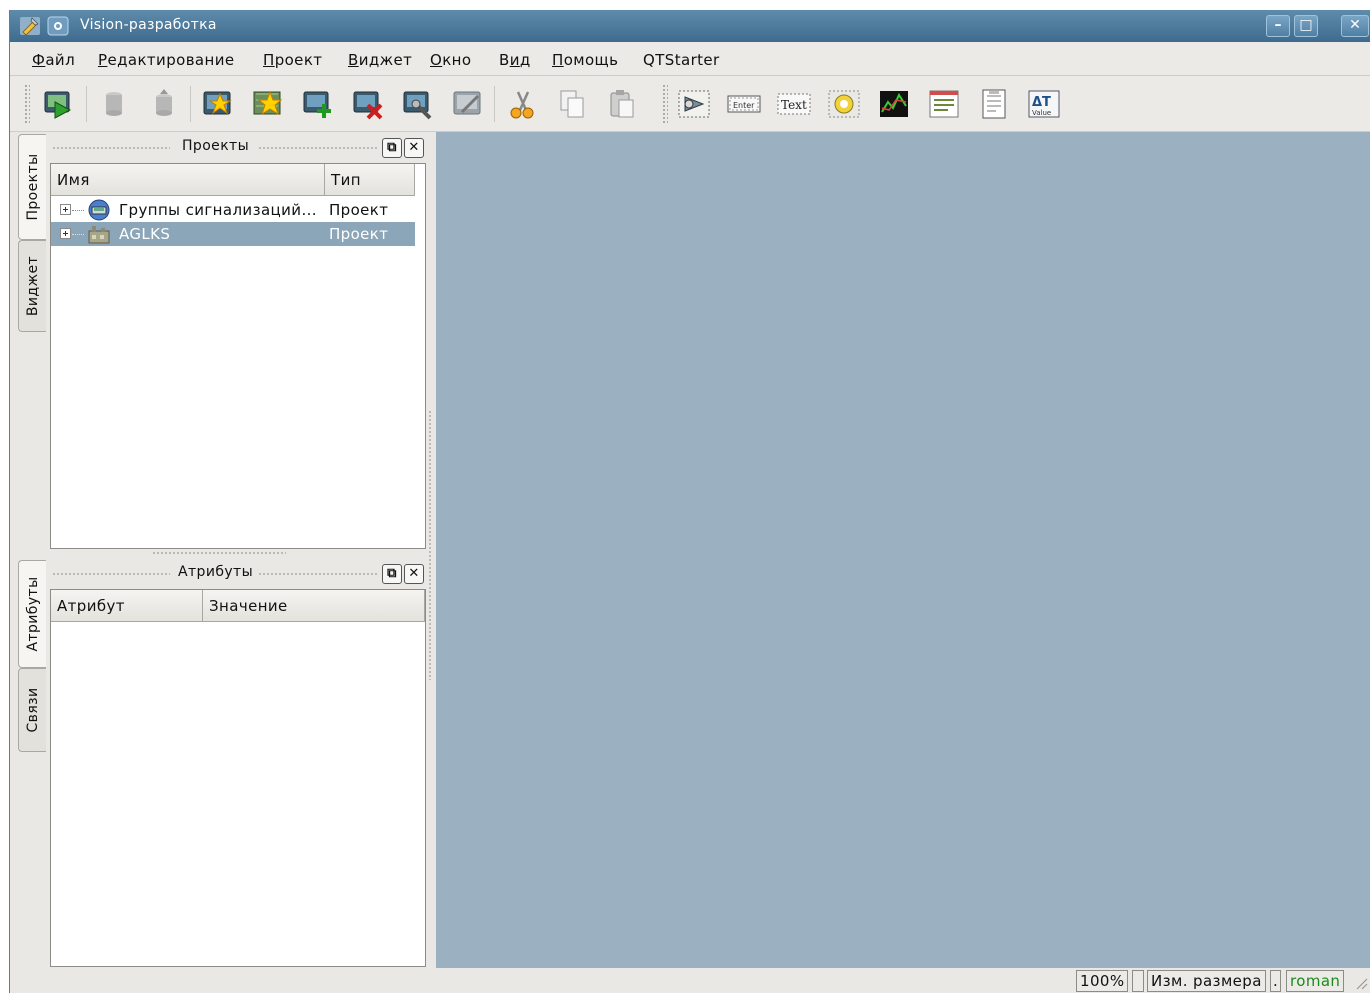 Image resolution: width=1370 pixels, height=994 pixels. I want to click on attributes-dock-titlebar: Атрибуты ⧉ ✕, so click(238, 574).